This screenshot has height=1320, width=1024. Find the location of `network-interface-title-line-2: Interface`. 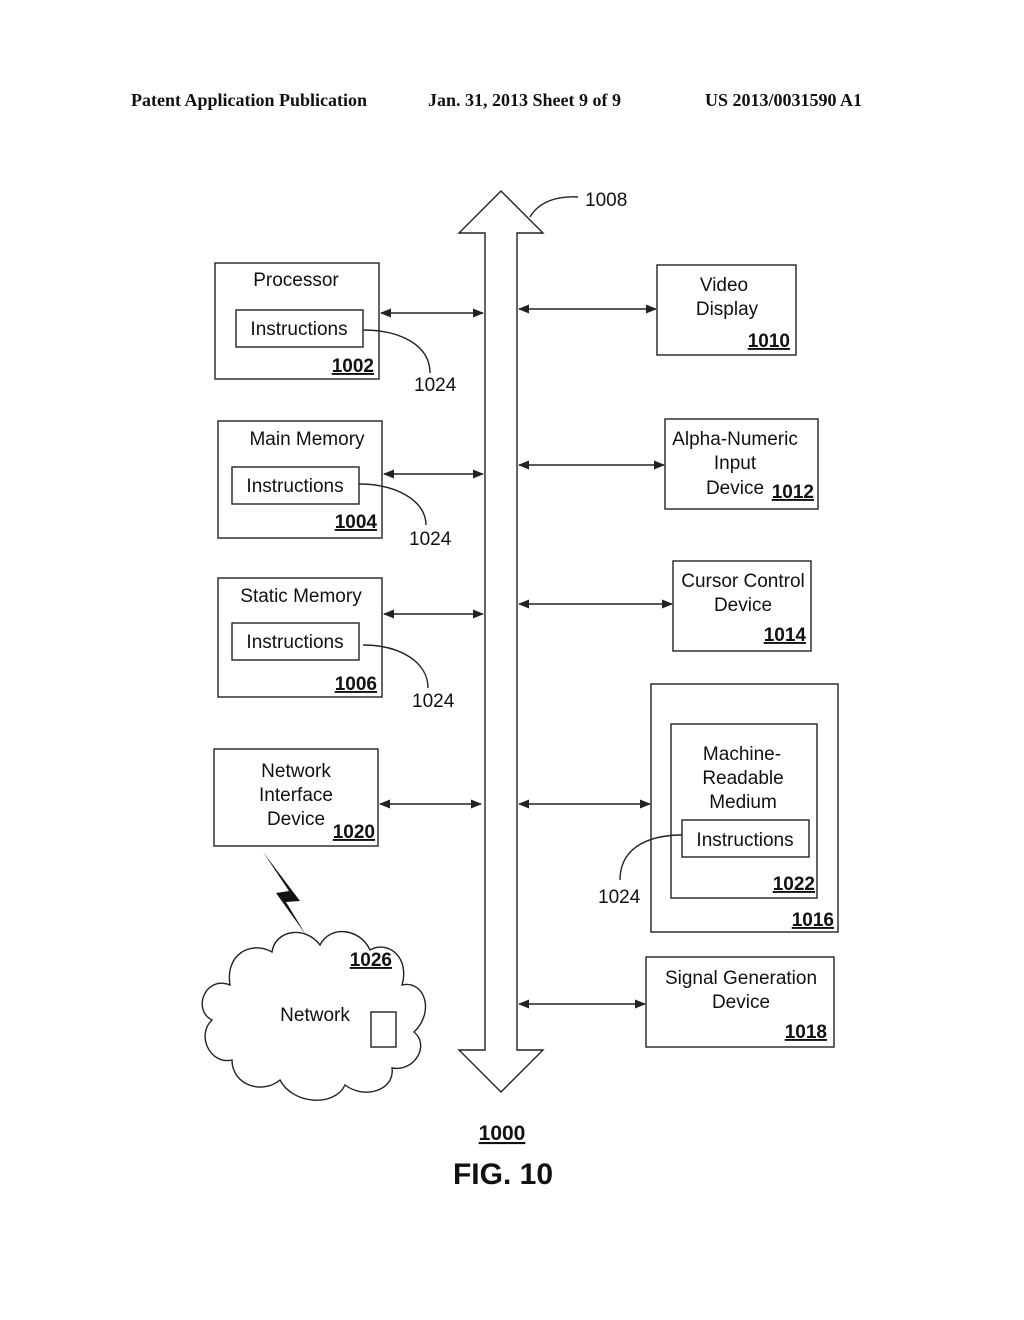

network-interface-title-line-2: Interface is located at coordinates (296, 795).